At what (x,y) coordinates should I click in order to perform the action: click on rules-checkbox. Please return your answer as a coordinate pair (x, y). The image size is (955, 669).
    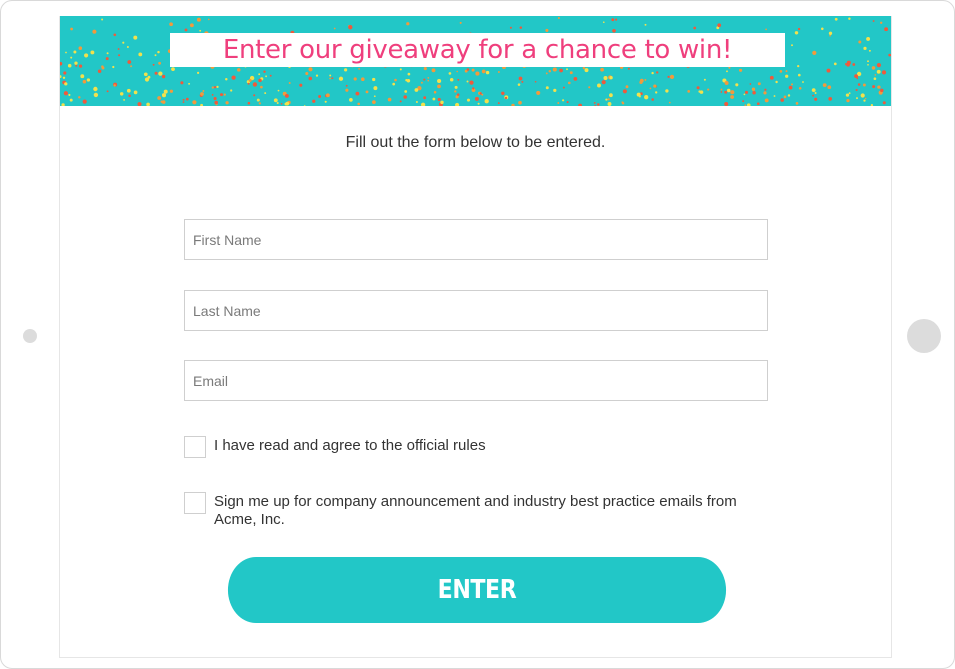
    Looking at the image, I should click on (195, 447).